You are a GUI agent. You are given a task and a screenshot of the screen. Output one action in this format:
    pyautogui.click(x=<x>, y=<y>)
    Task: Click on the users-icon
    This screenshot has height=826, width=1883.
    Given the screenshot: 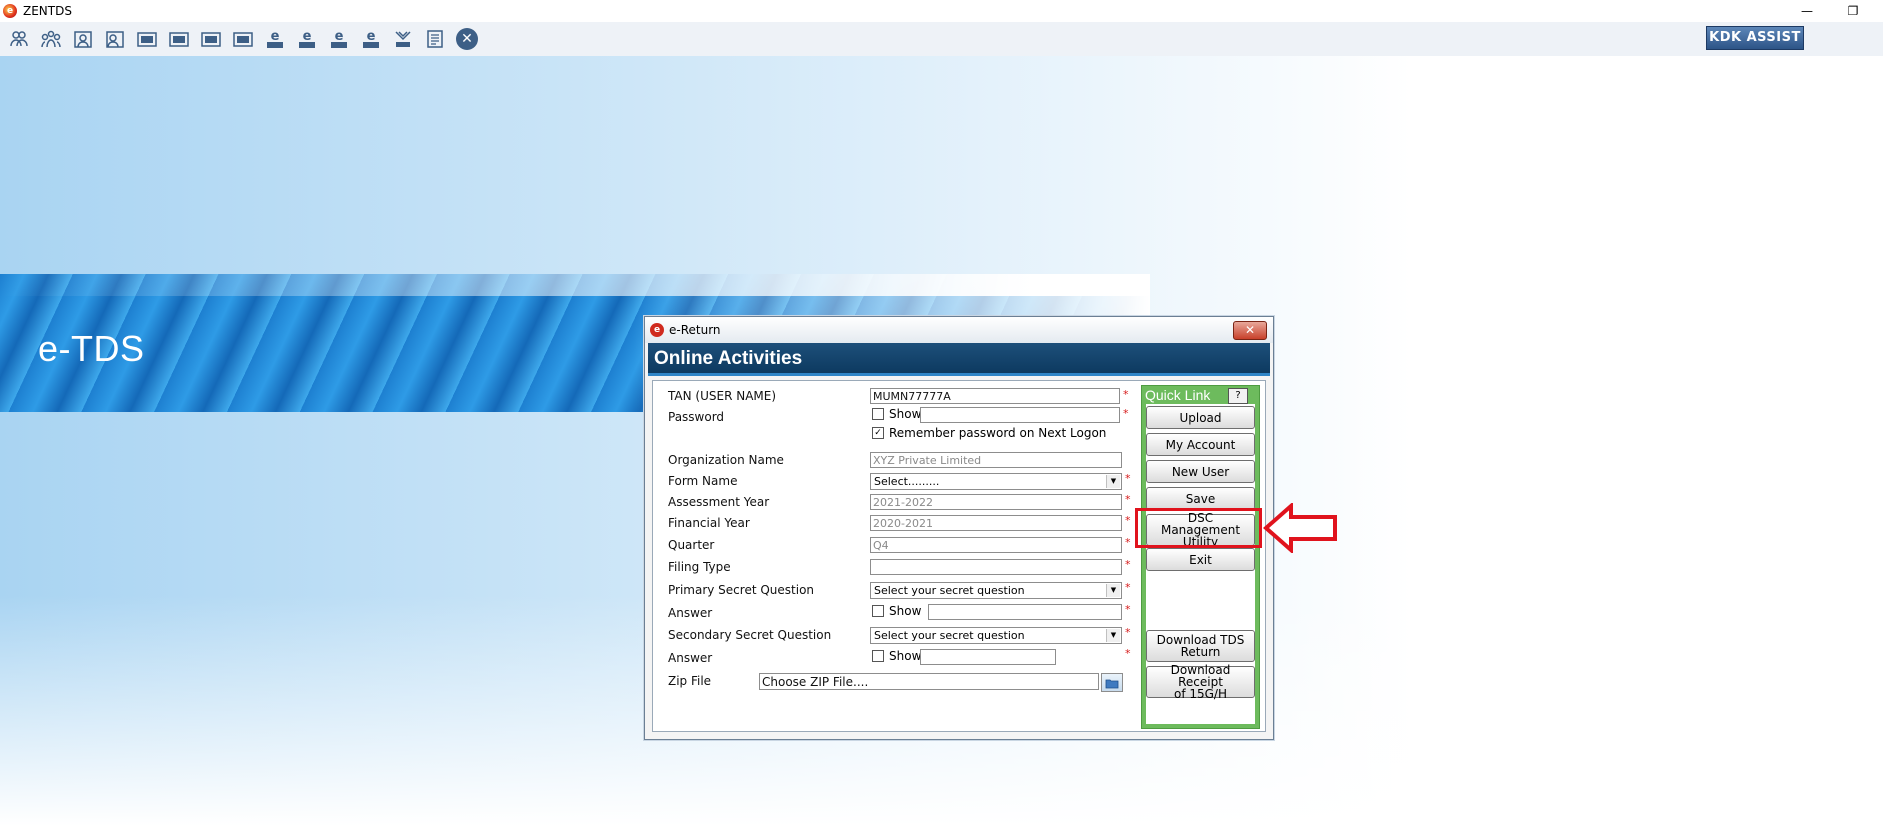 What is the action you would take?
    pyautogui.click(x=19, y=39)
    